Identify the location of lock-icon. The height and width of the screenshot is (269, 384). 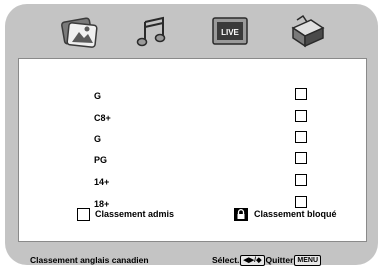
(241, 214).